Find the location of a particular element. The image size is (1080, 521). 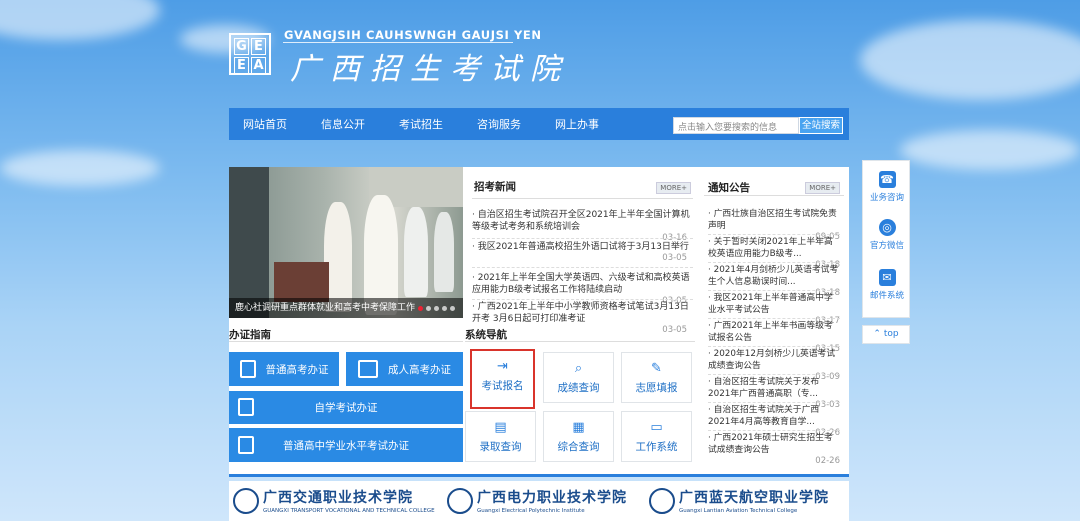

guide-button-gaokao: 普通高考办证 is located at coordinates (284, 369).